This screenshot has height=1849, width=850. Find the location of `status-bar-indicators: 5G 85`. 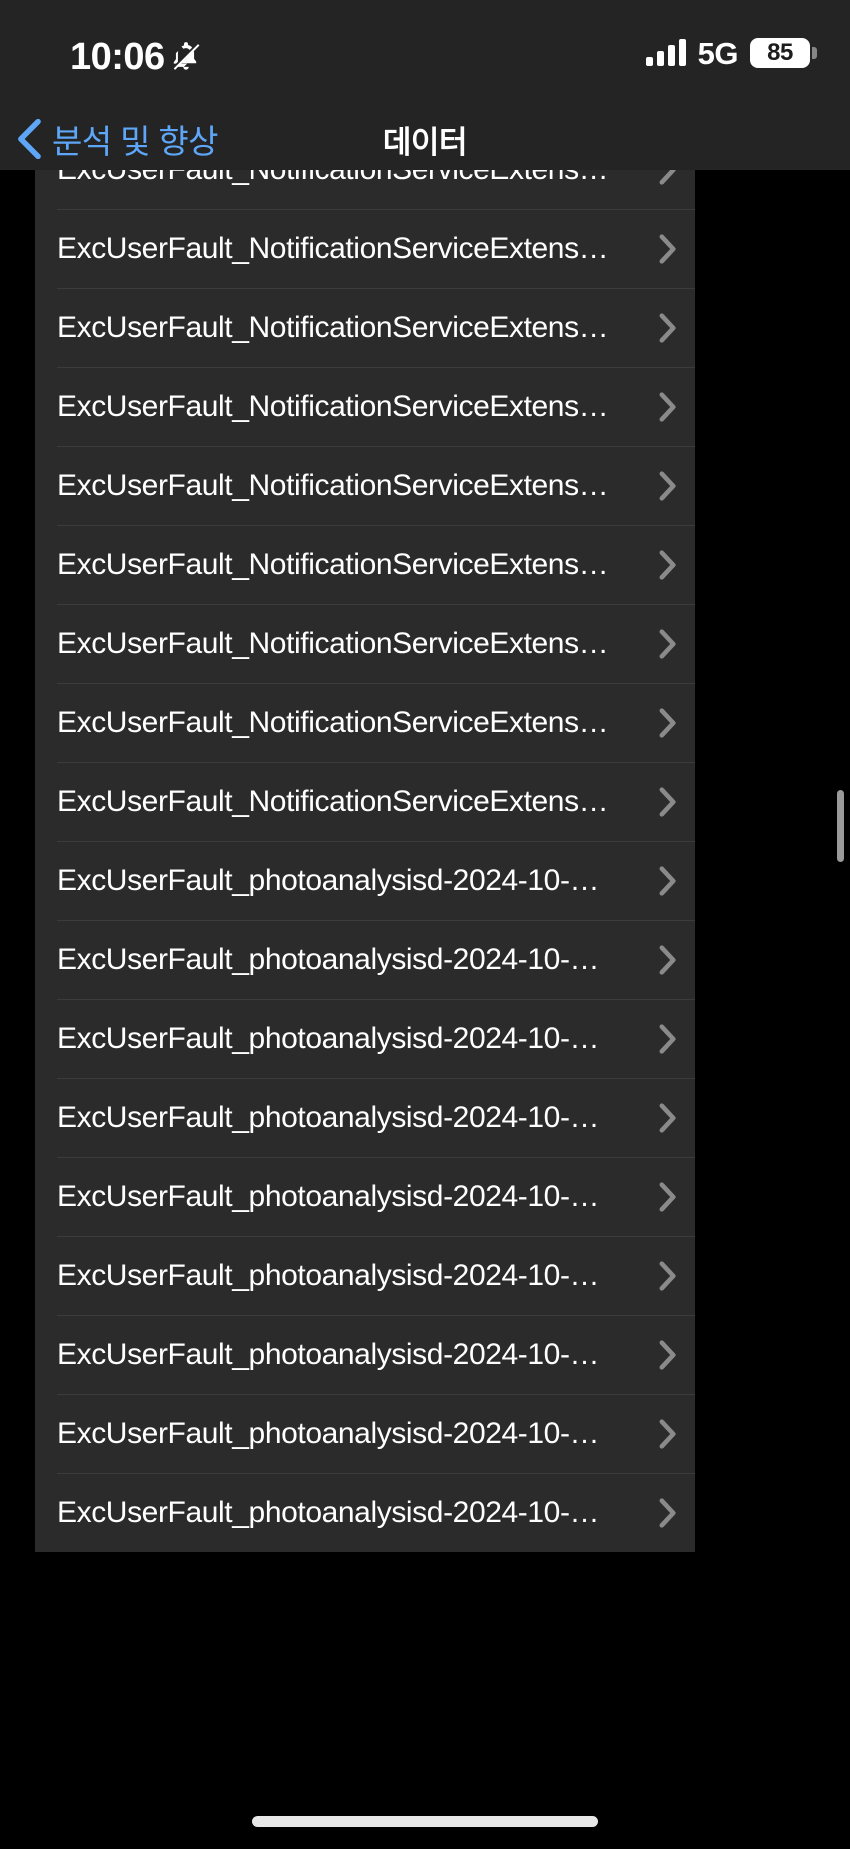

status-bar-indicators: 5G 85 is located at coordinates (731, 53).